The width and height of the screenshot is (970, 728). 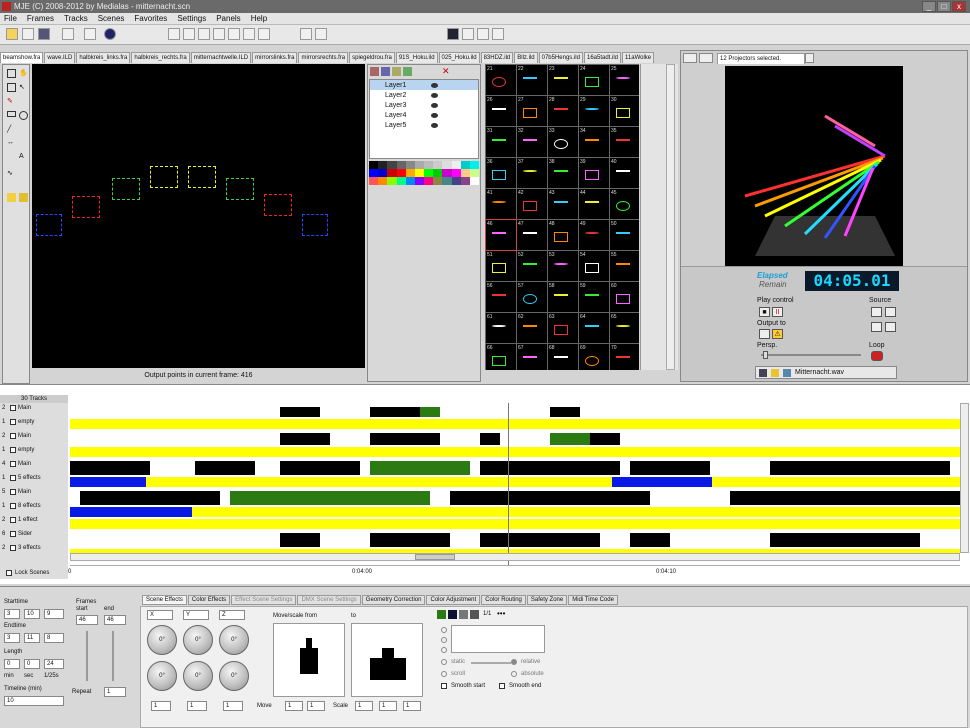 I want to click on move-from-preview, so click(x=309, y=660).